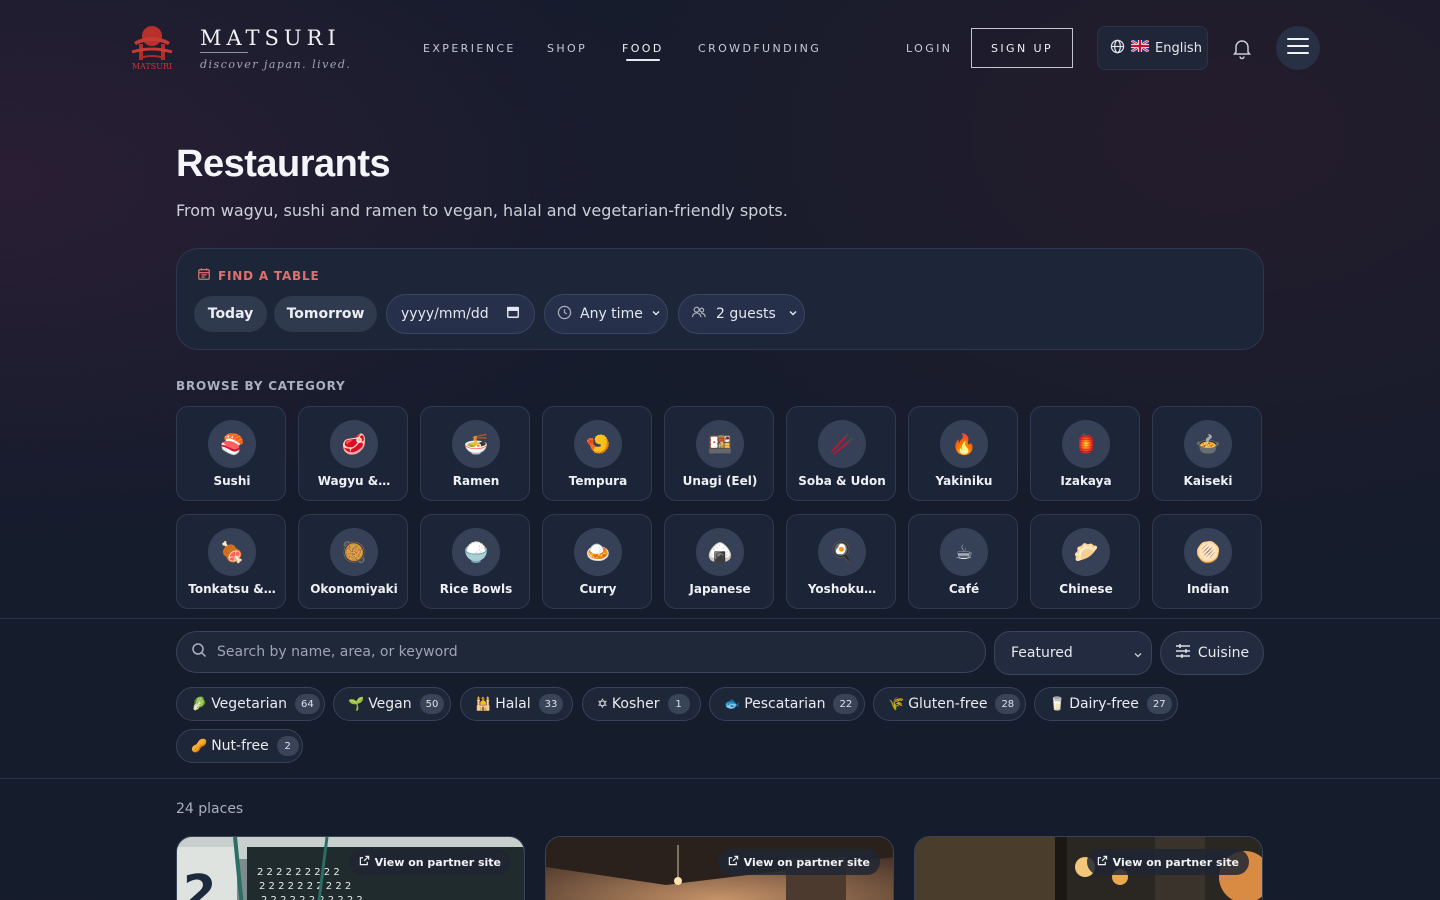  Describe the element at coordinates (283, 164) in the screenshot. I see `page-title: Restaurants` at that location.